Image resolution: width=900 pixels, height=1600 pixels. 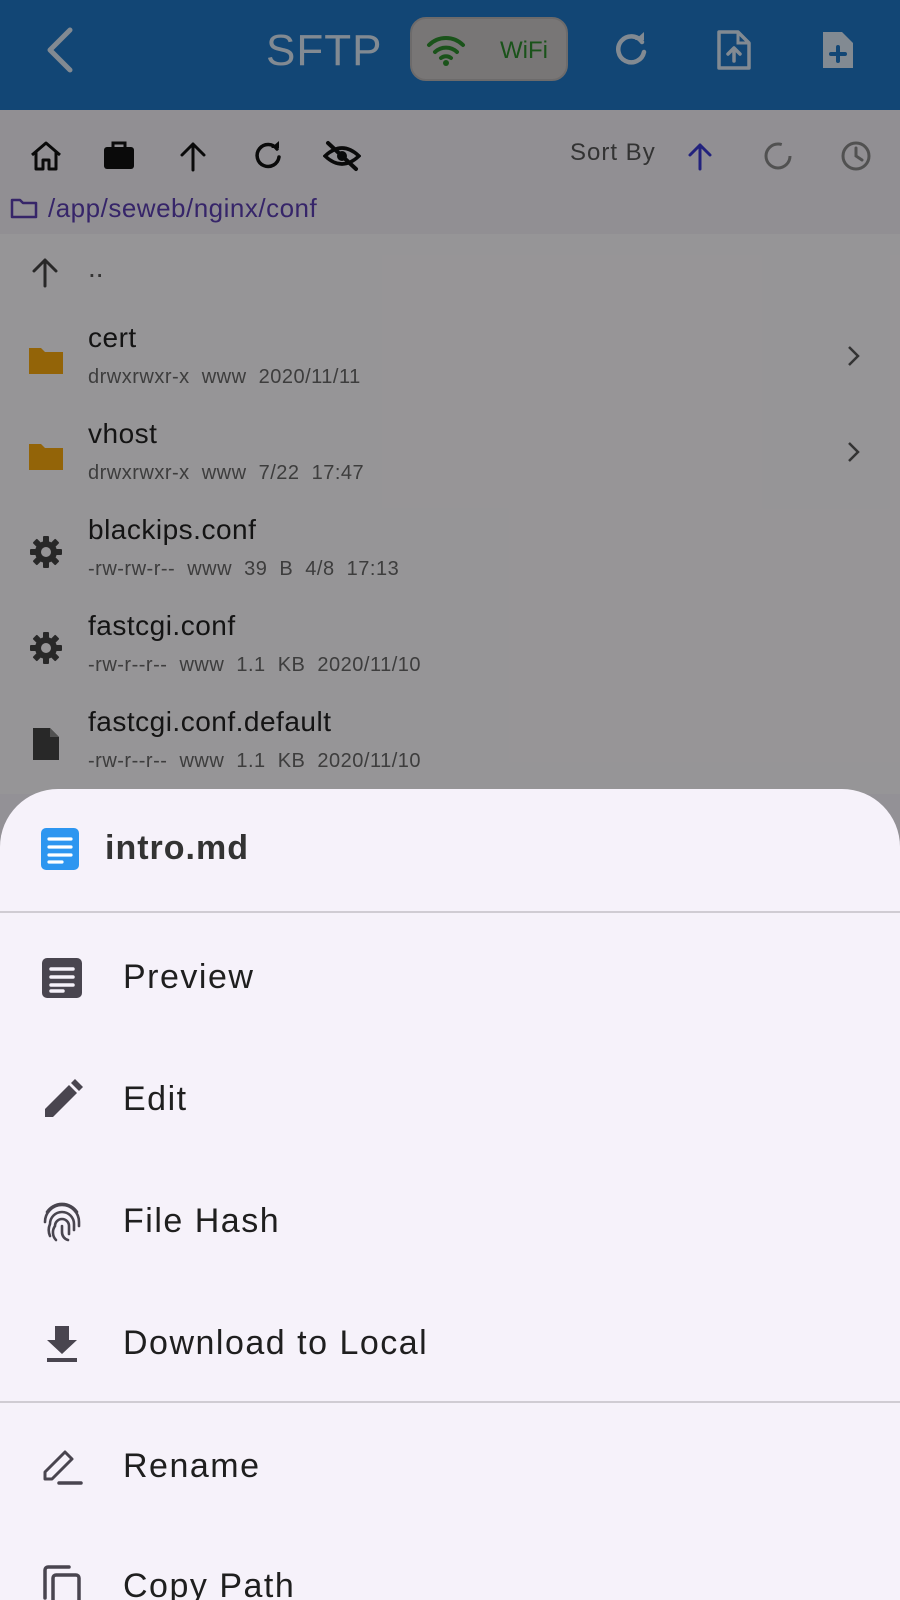 I want to click on download-icon, so click(x=62, y=1344).